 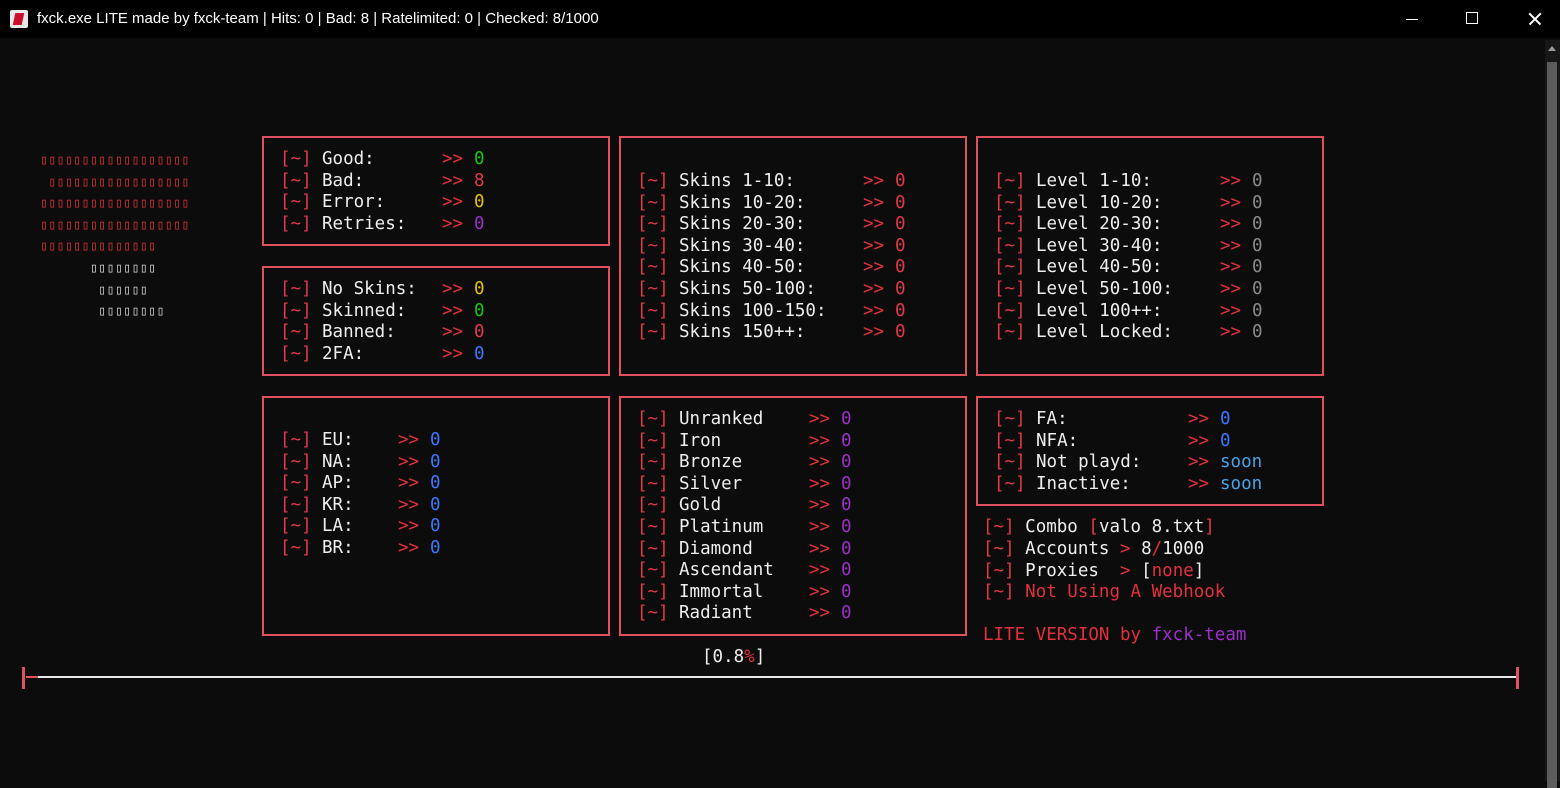 I want to click on row-label: BR:, so click(x=338, y=548).